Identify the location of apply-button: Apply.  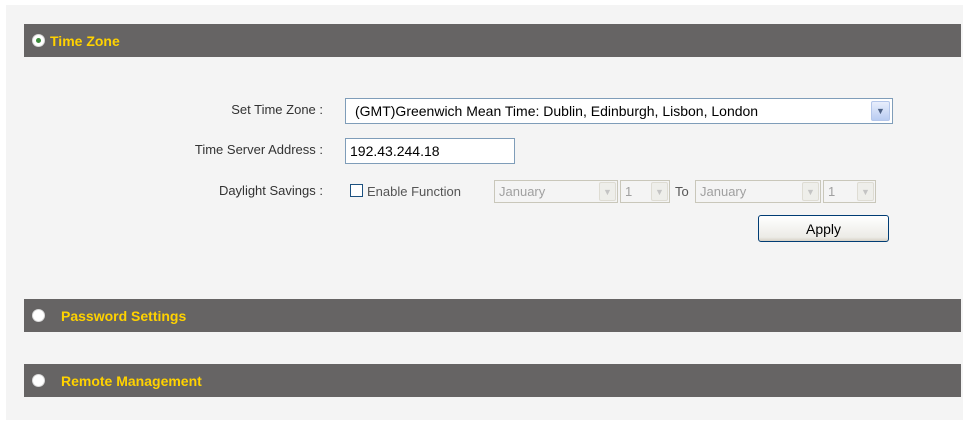
(823, 228).